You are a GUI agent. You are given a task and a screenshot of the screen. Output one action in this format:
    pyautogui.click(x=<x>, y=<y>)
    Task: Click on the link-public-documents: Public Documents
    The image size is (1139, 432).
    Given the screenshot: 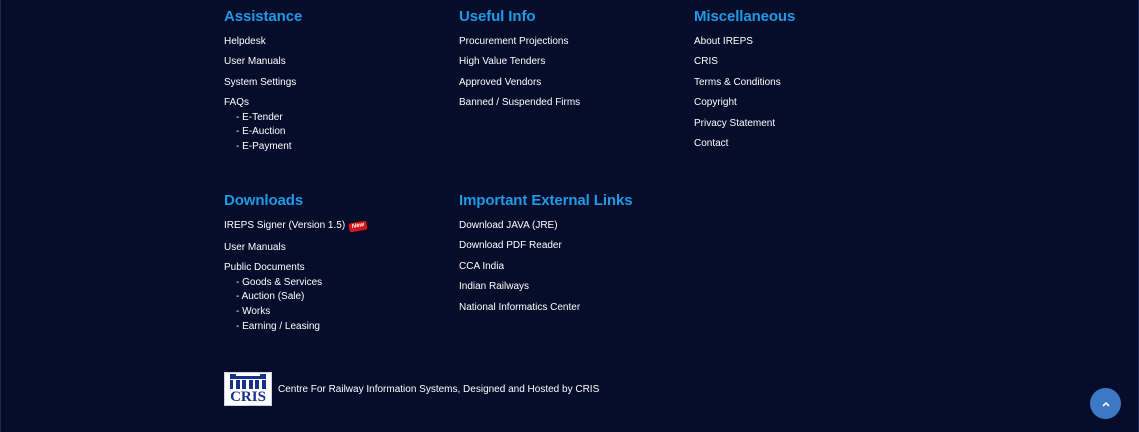 What is the action you would take?
    pyautogui.click(x=264, y=268)
    